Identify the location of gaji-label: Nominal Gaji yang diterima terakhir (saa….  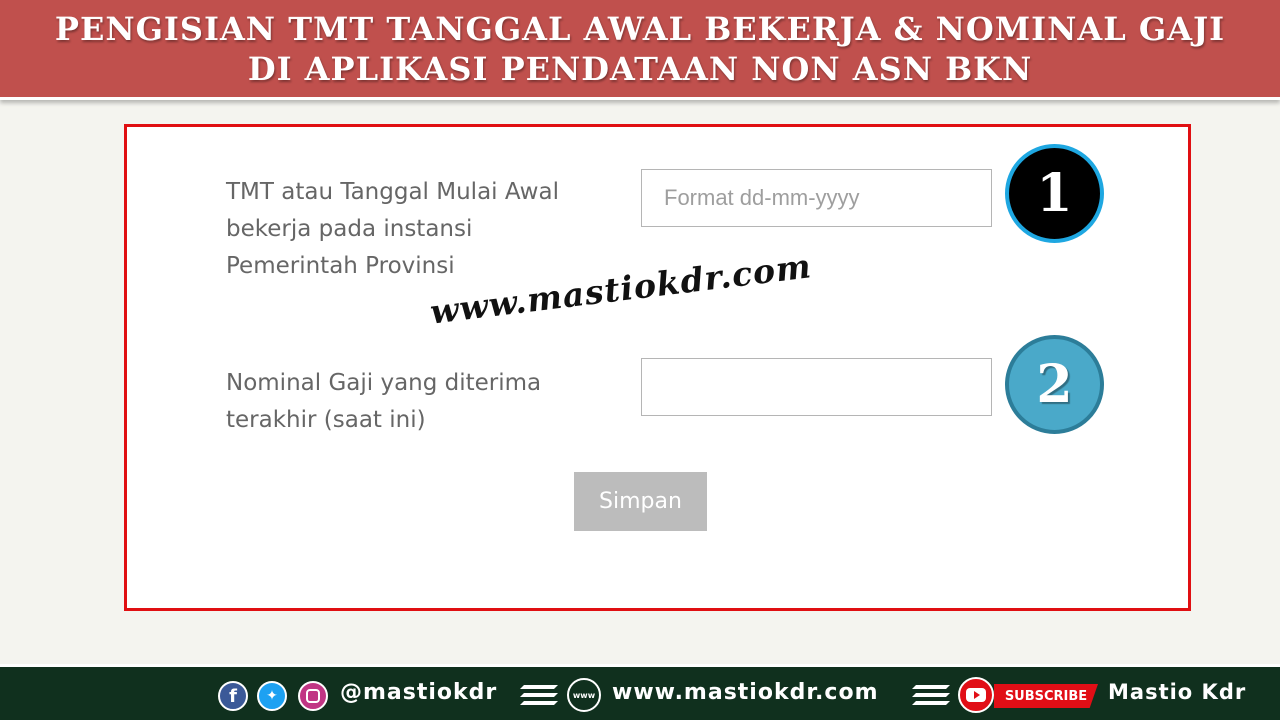
(384, 401).